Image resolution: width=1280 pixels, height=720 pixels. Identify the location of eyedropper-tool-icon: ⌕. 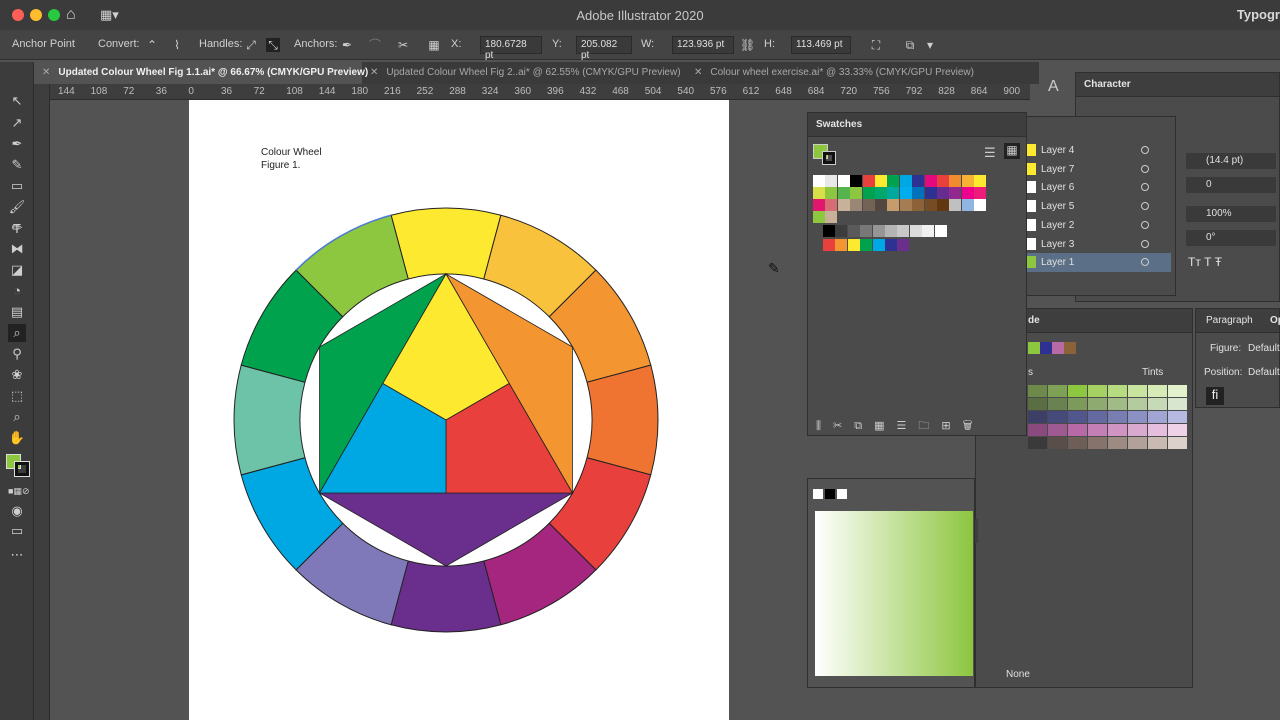
(17, 333).